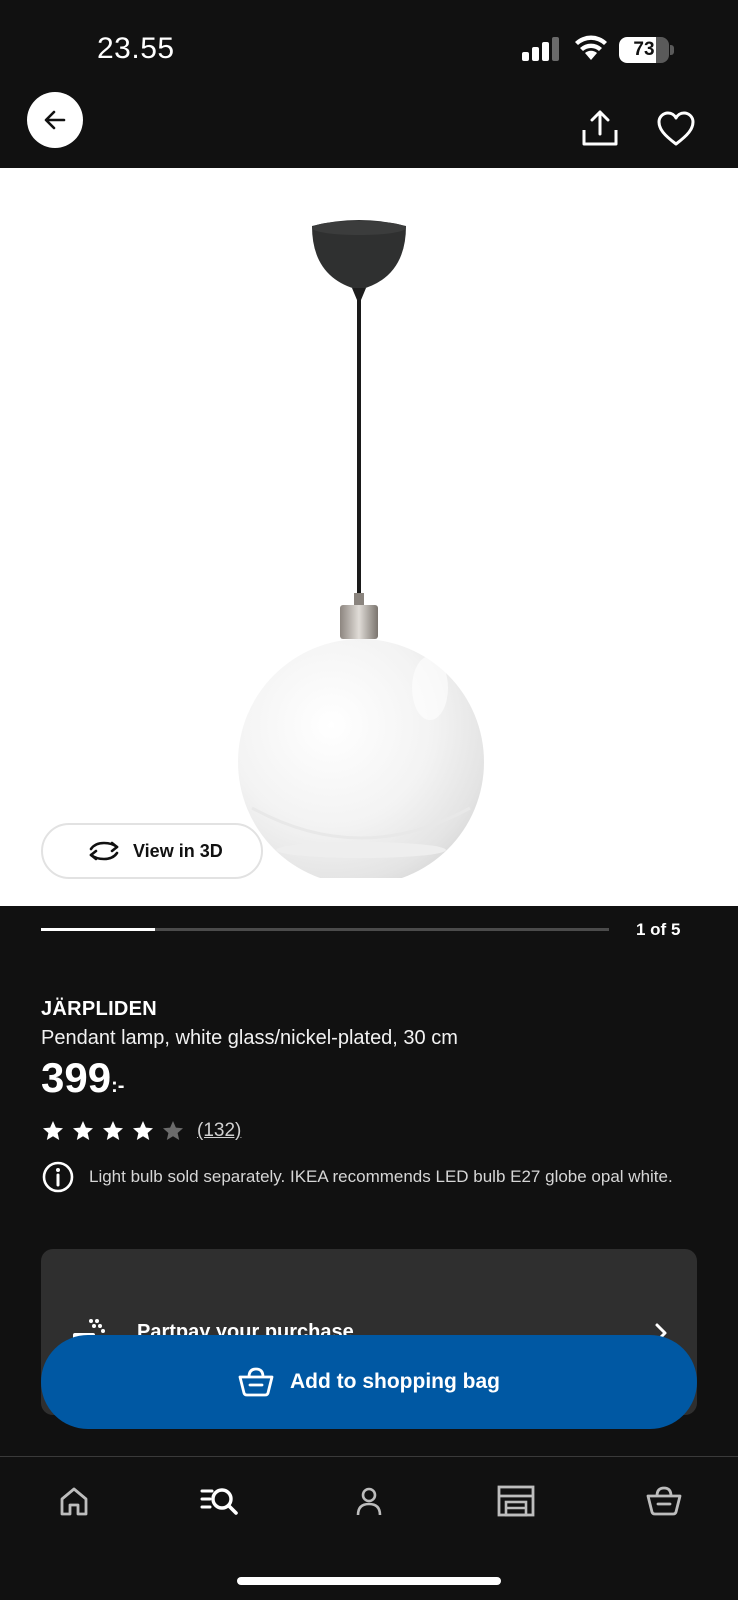 This screenshot has width=738, height=1600. I want to click on home-indicator, so click(369, 1581).